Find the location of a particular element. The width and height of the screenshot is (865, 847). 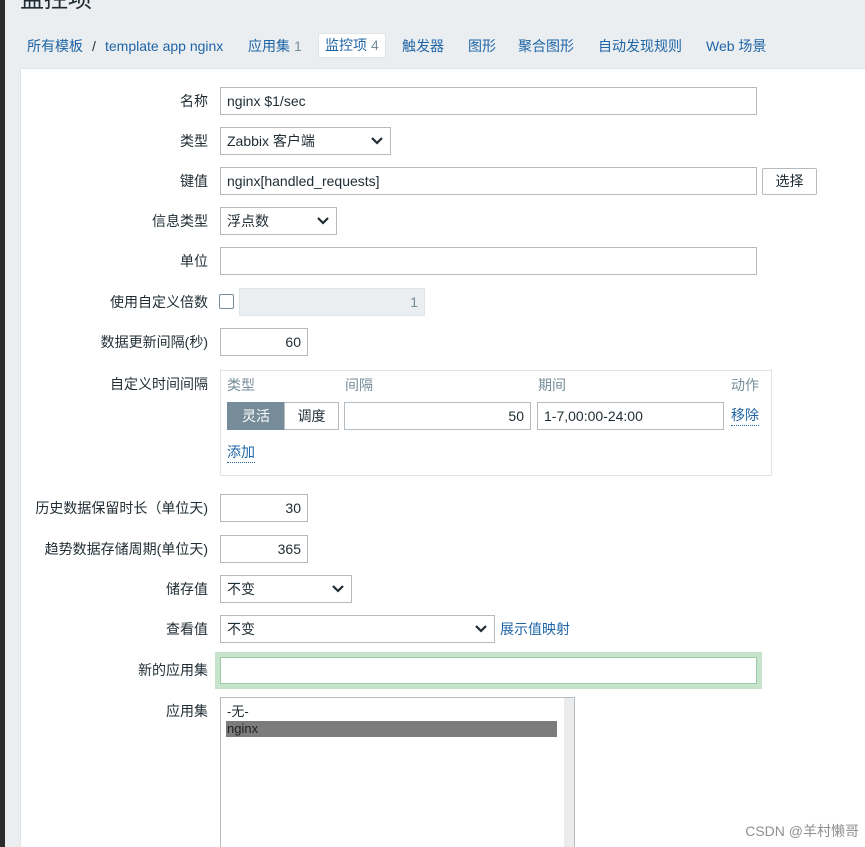

update-interval-label: 数据更新间隔(秒) is located at coordinates (154, 342).